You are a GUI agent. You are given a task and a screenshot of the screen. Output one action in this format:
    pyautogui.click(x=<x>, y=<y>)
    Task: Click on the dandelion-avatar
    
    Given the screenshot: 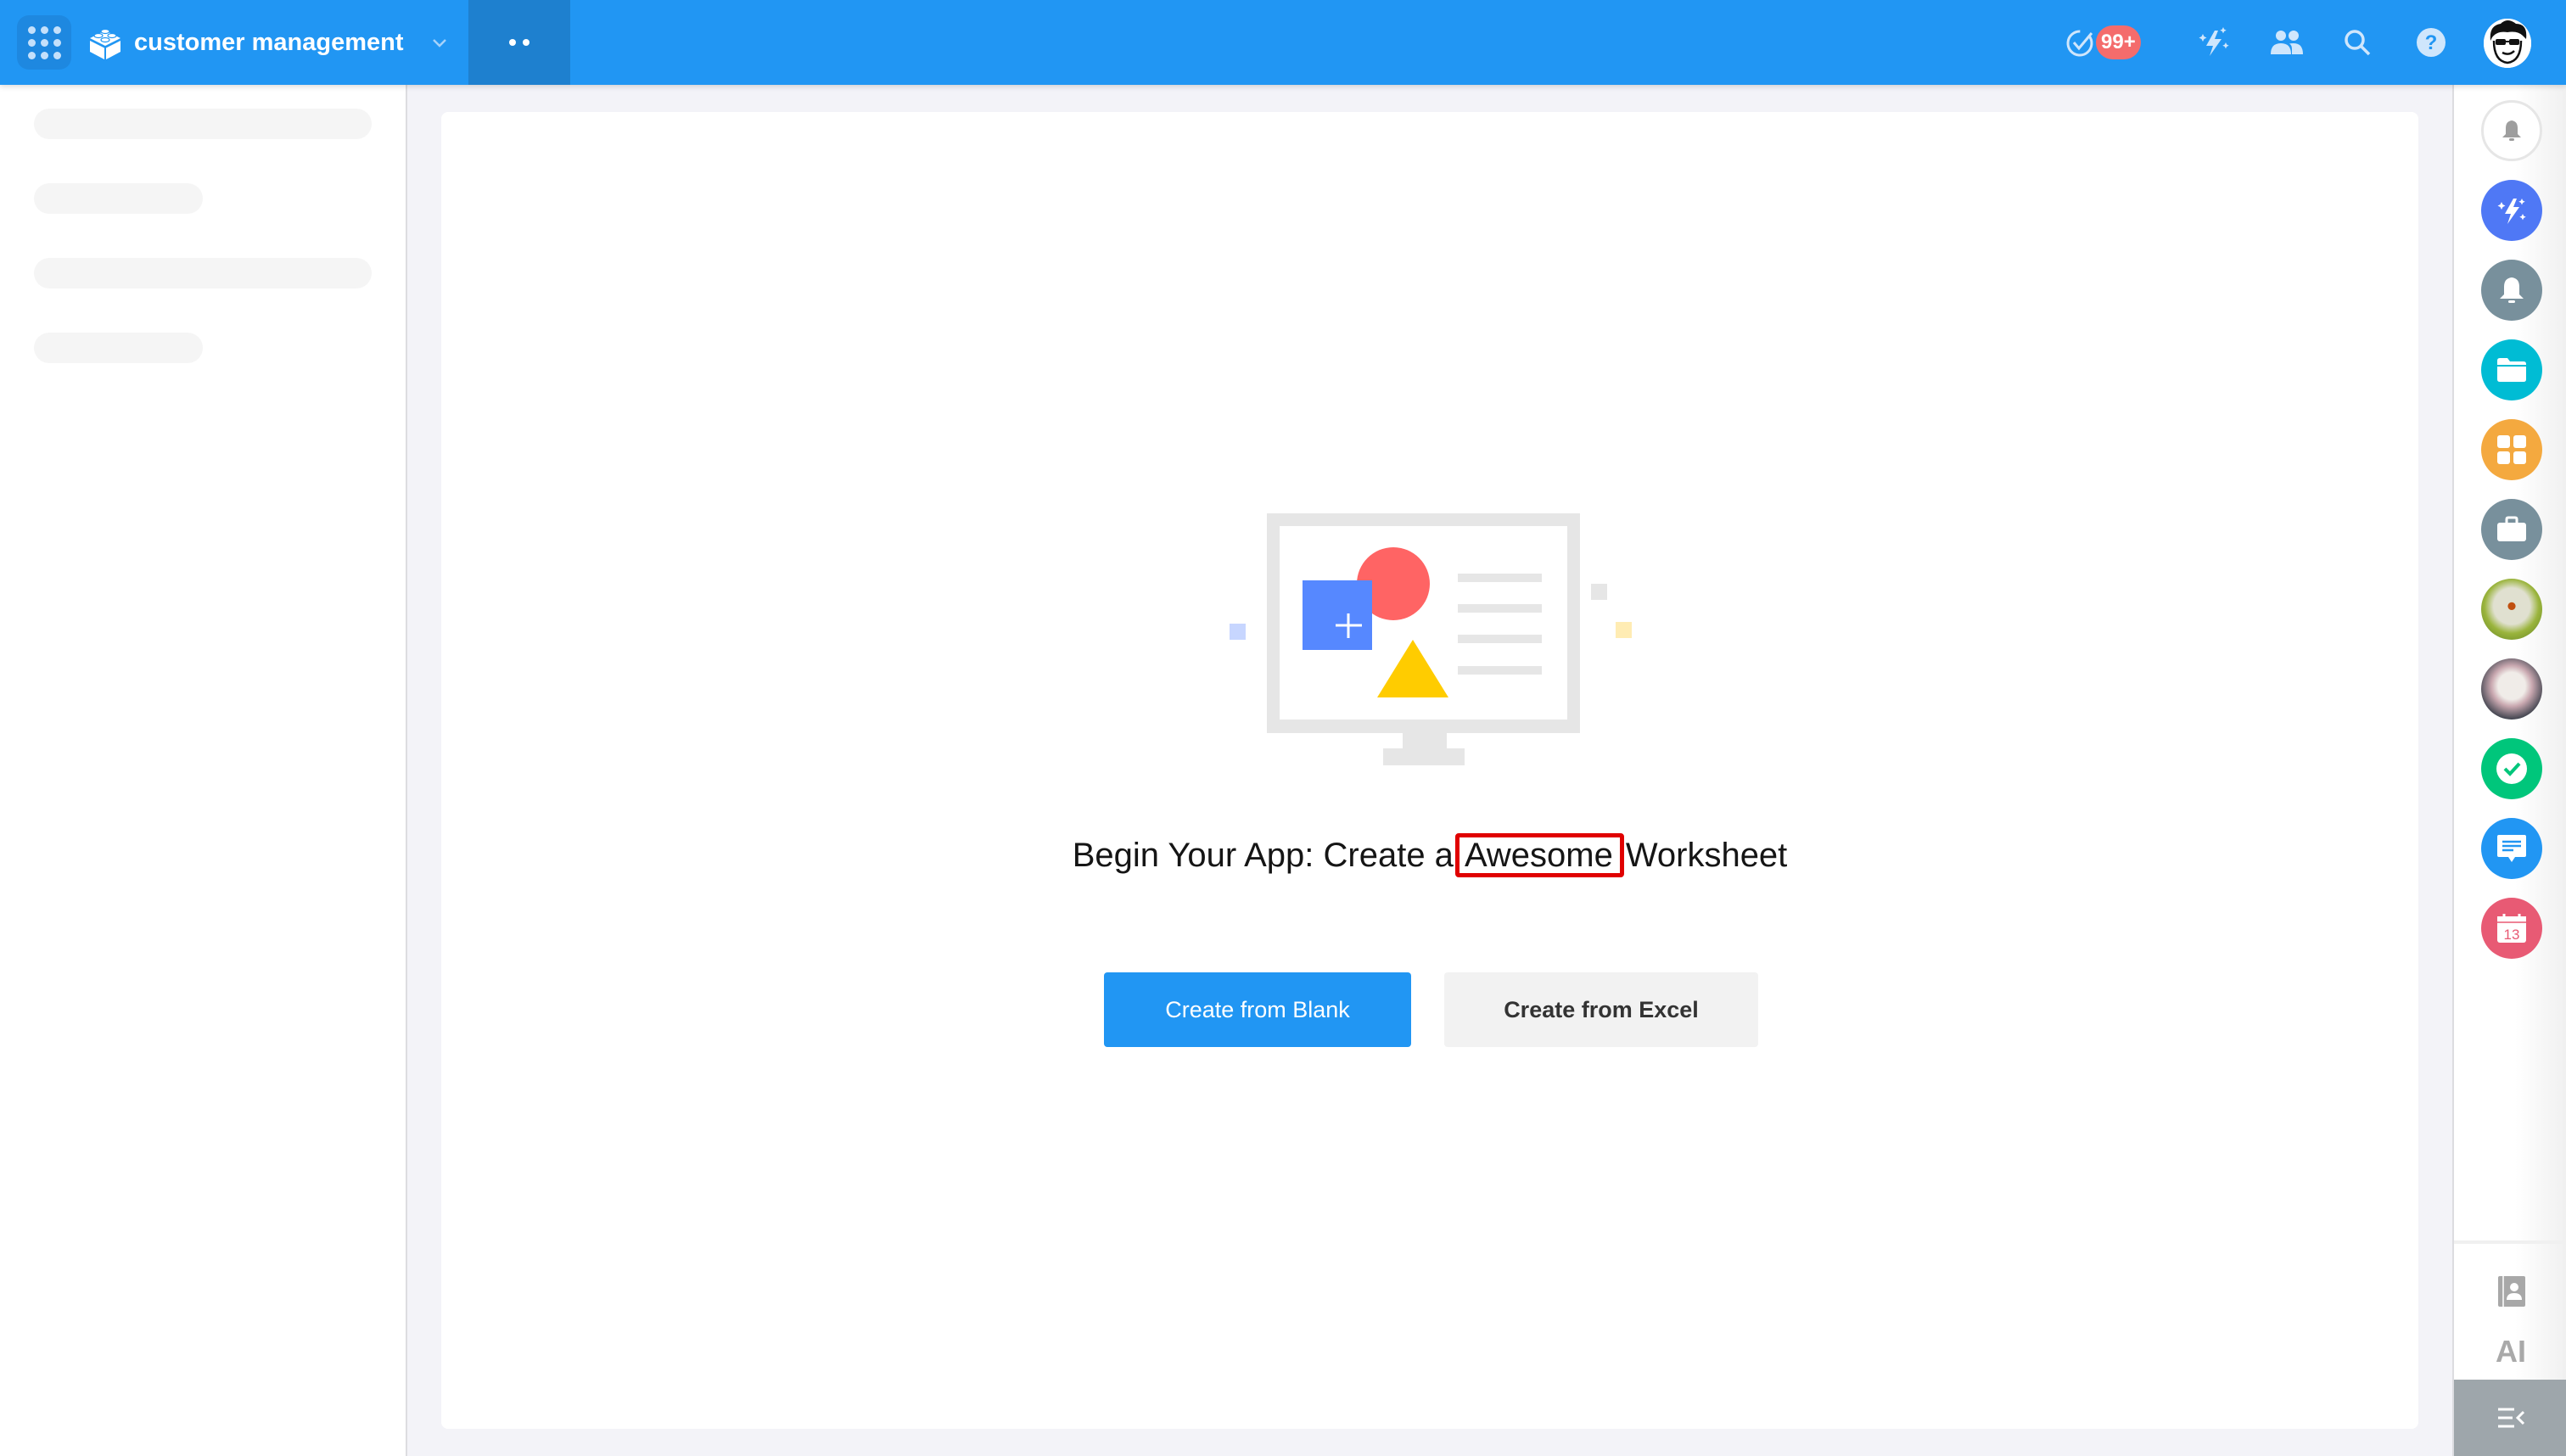 What is the action you would take?
    pyautogui.click(x=2511, y=610)
    